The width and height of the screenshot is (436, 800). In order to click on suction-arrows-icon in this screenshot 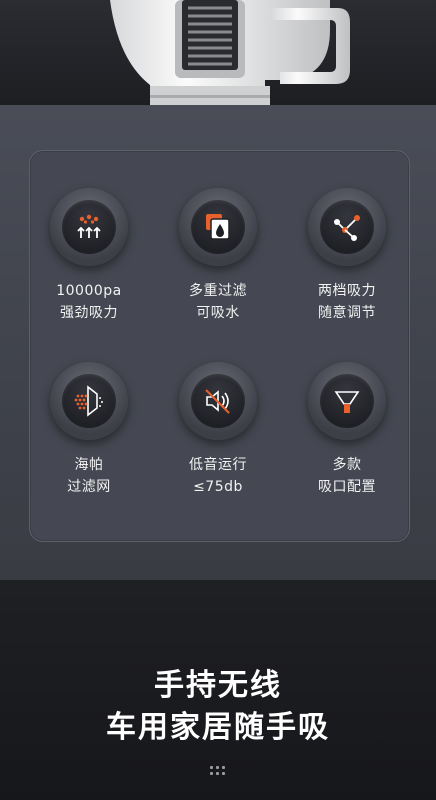, I will do `click(89, 226)`.